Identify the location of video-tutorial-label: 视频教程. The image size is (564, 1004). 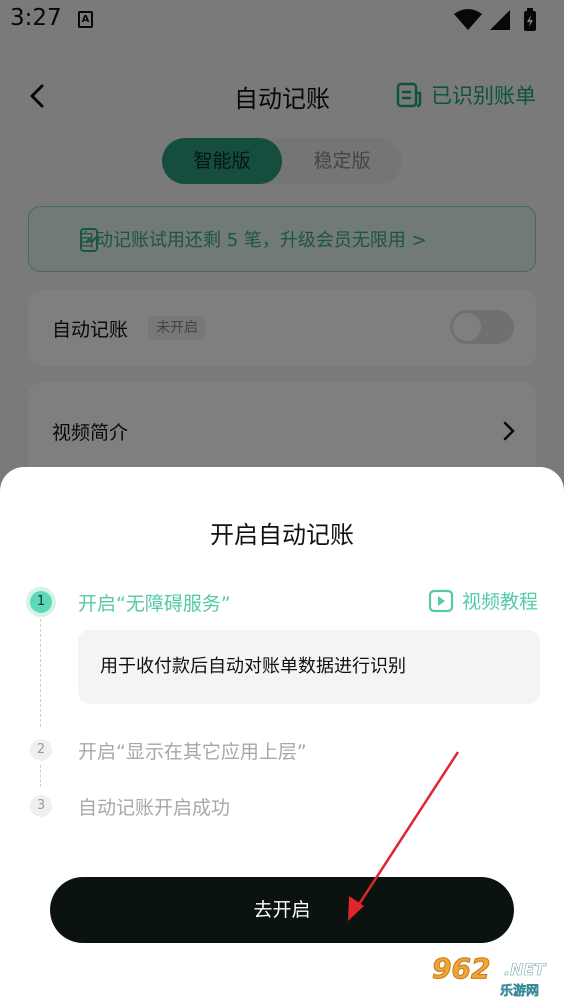
(499, 602).